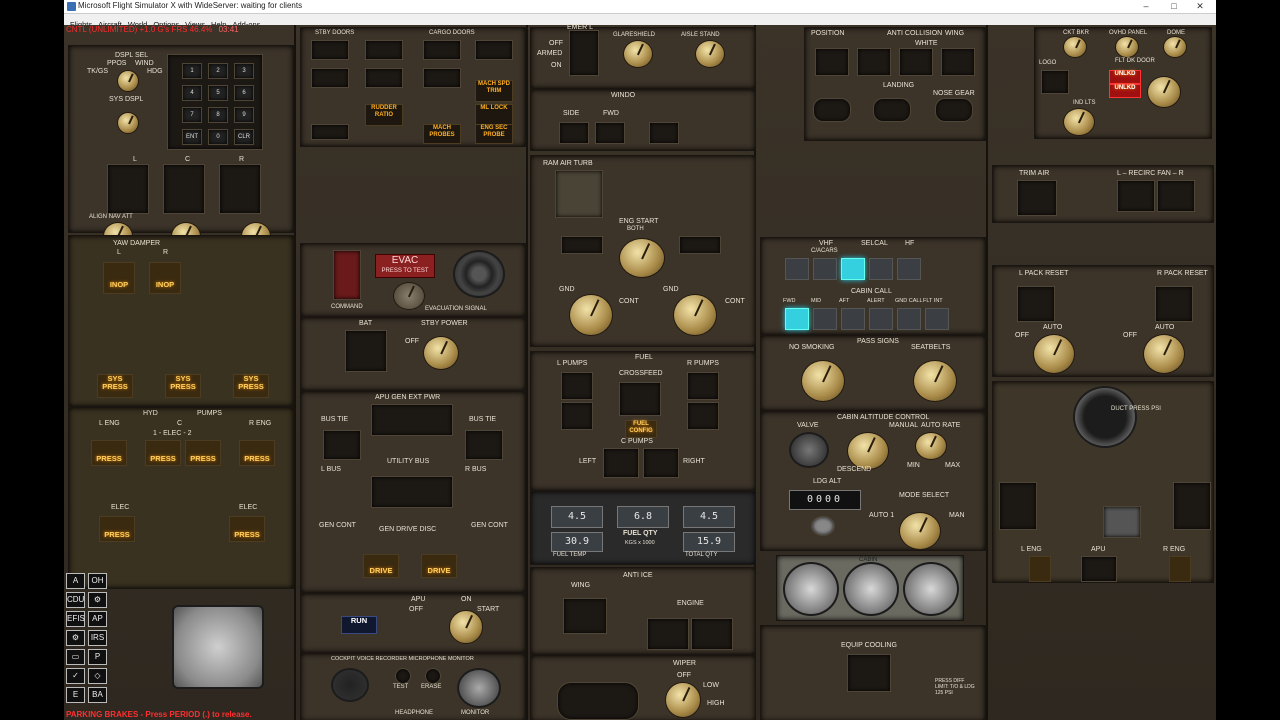 This screenshot has width=1280, height=720. Describe the element at coordinates (97, 600) in the screenshot. I see `sidebar-button-1-1: ⚙` at that location.